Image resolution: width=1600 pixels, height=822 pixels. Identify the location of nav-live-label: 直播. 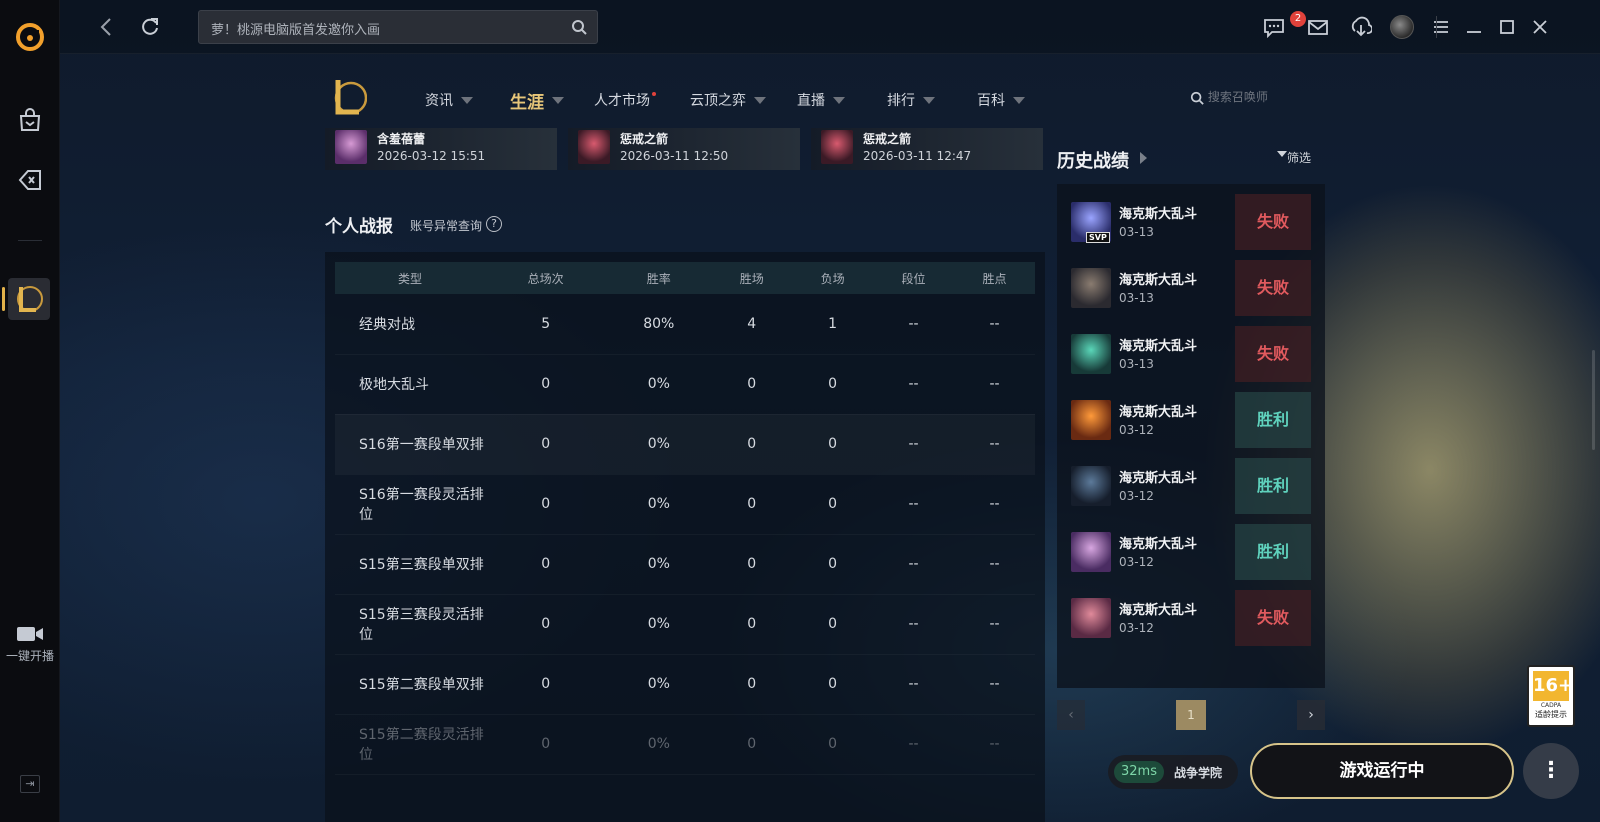
(811, 101).